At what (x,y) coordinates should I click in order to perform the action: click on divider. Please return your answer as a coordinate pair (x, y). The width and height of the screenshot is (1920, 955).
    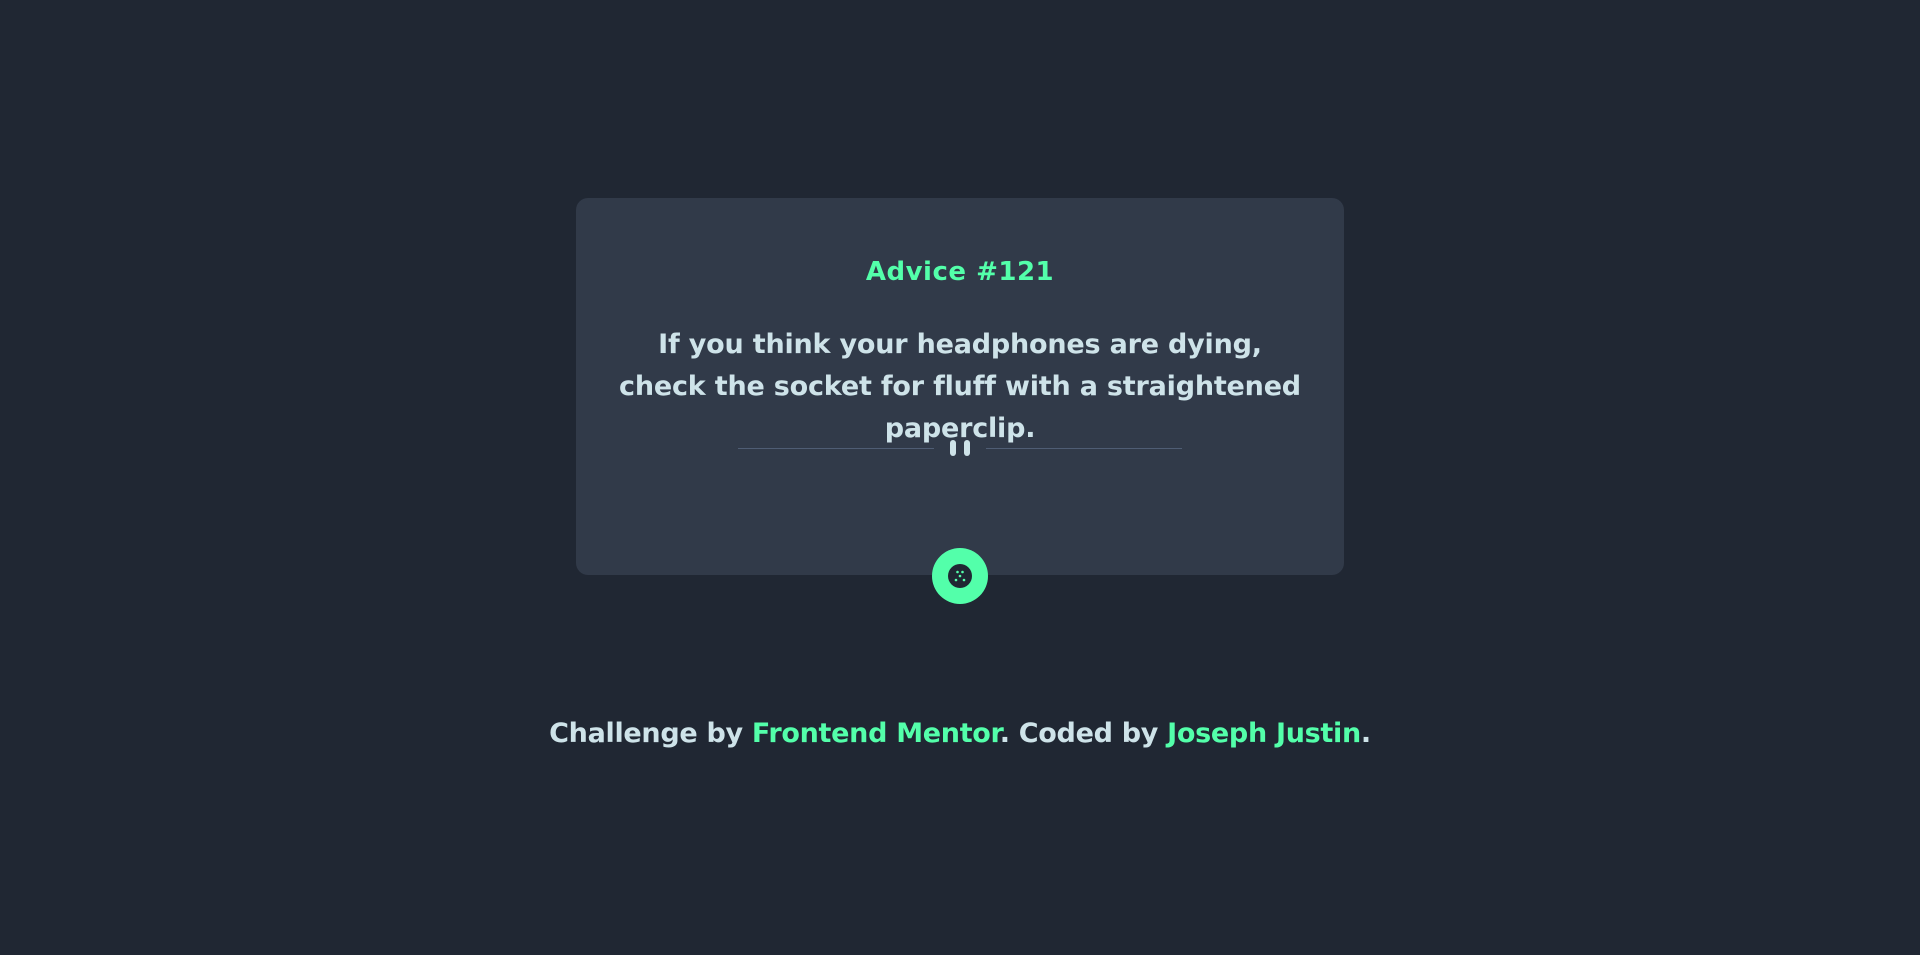
    Looking at the image, I should click on (960, 449).